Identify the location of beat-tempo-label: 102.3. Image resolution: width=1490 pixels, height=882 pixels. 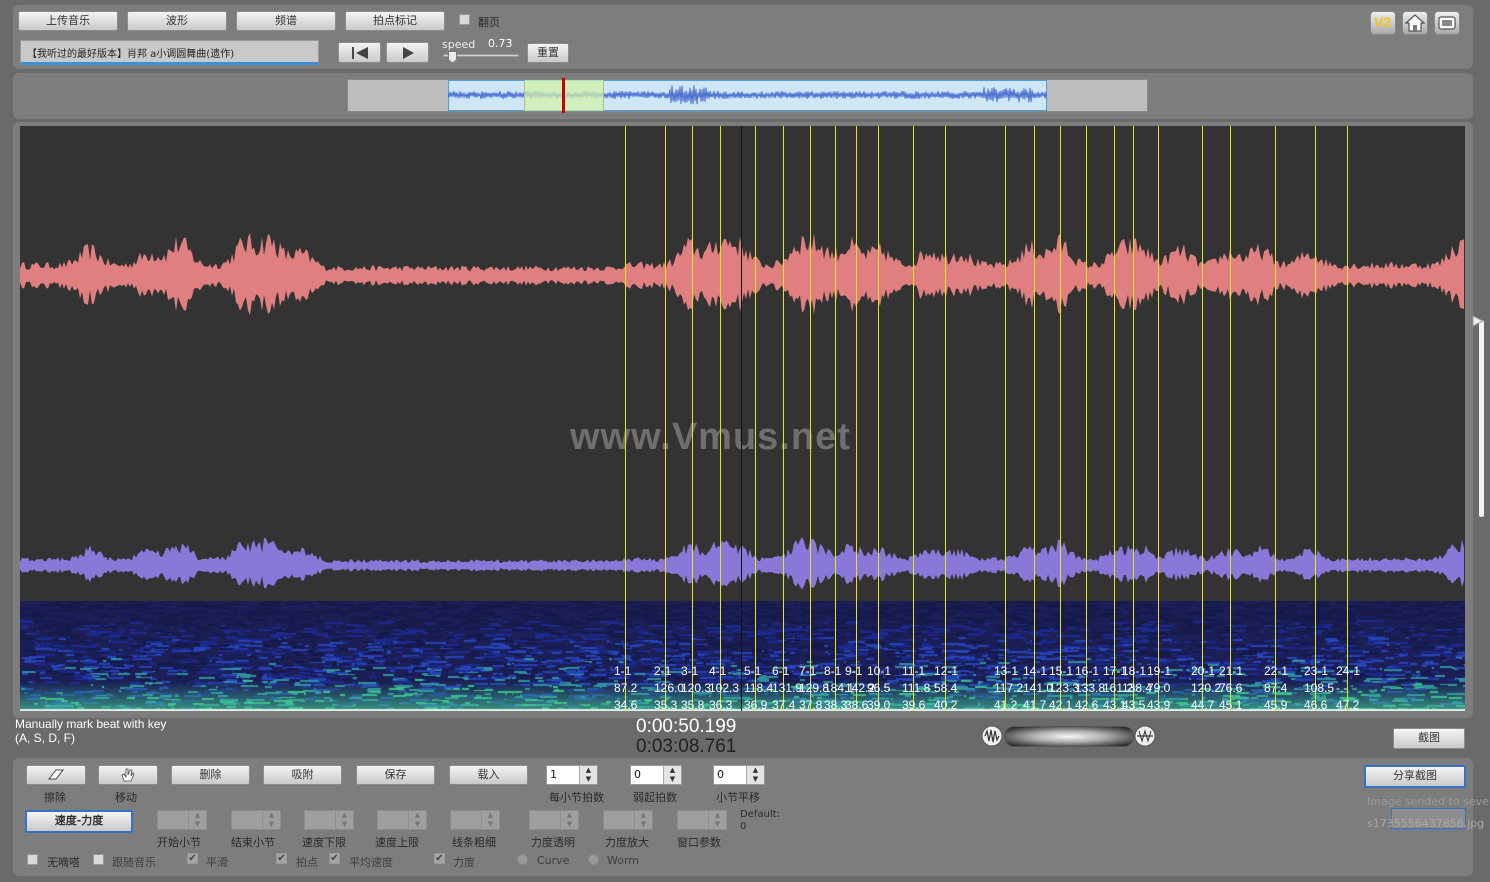
(724, 688).